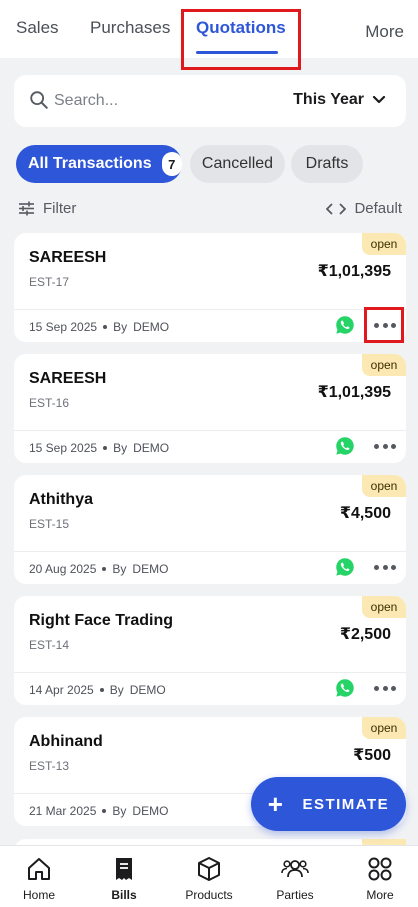 The width and height of the screenshot is (418, 907). Describe the element at coordinates (63, 811) in the screenshot. I see `transaction-date: 21 Mar 2025` at that location.